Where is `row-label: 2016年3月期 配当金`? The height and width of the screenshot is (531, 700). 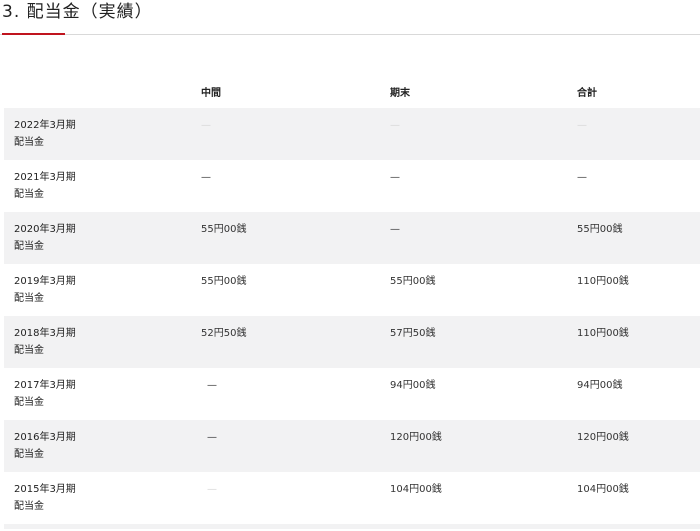 row-label: 2016年3月期 配当金 is located at coordinates (45, 446).